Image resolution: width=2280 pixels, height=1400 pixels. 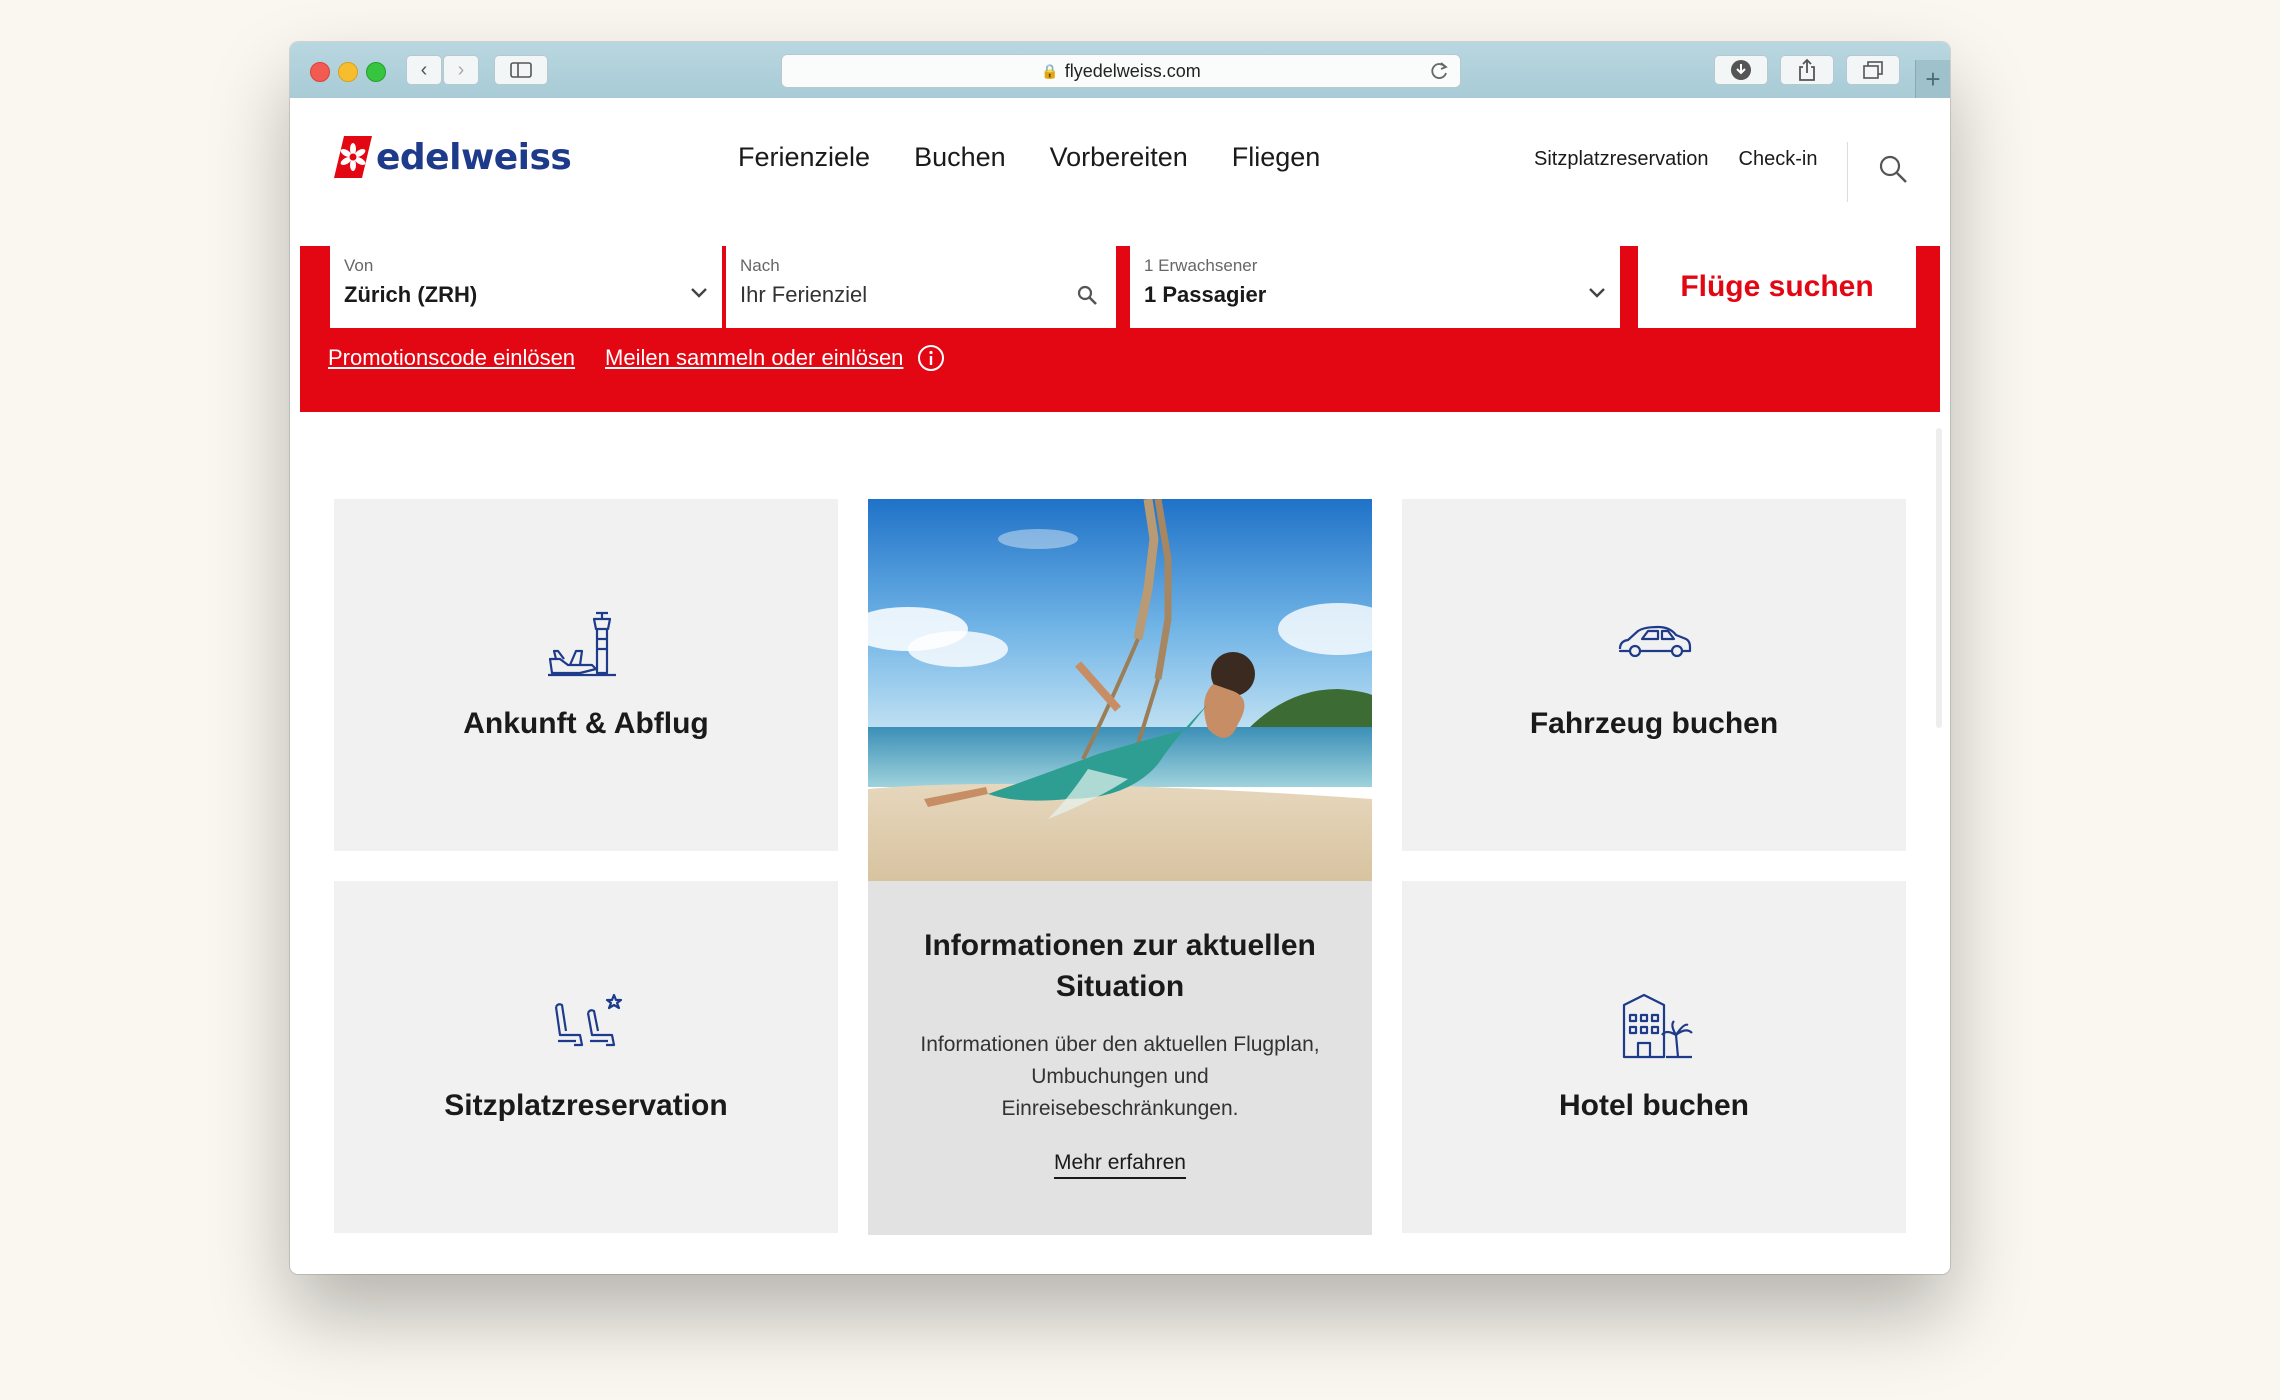 What do you see at coordinates (586, 1057) in the screenshot?
I see `tile-seat-reservation: Sitzplatzreservation` at bounding box center [586, 1057].